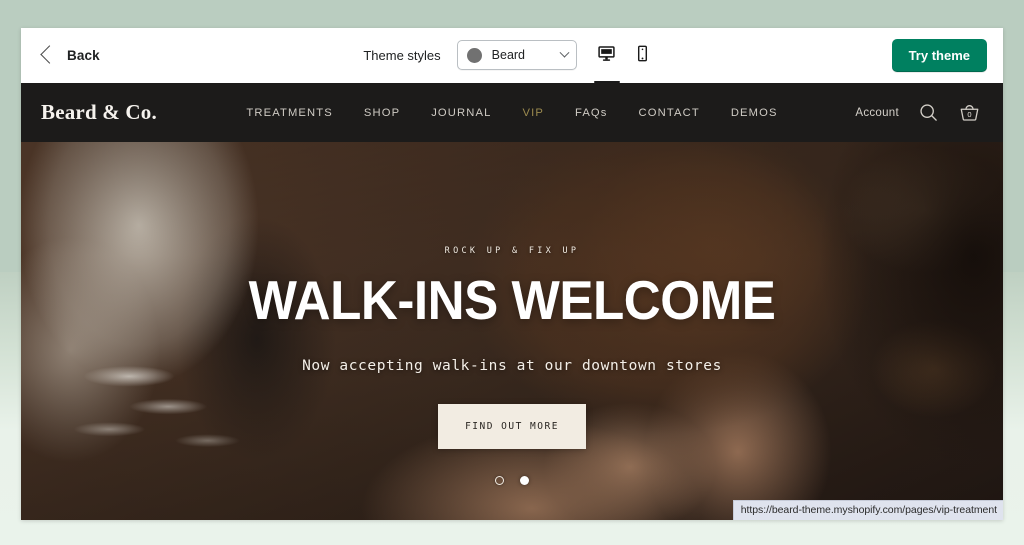 This screenshot has width=1024, height=545. What do you see at coordinates (512, 251) in the screenshot?
I see `hero-eyebrow: ROCK UP & FIX UP` at bounding box center [512, 251].